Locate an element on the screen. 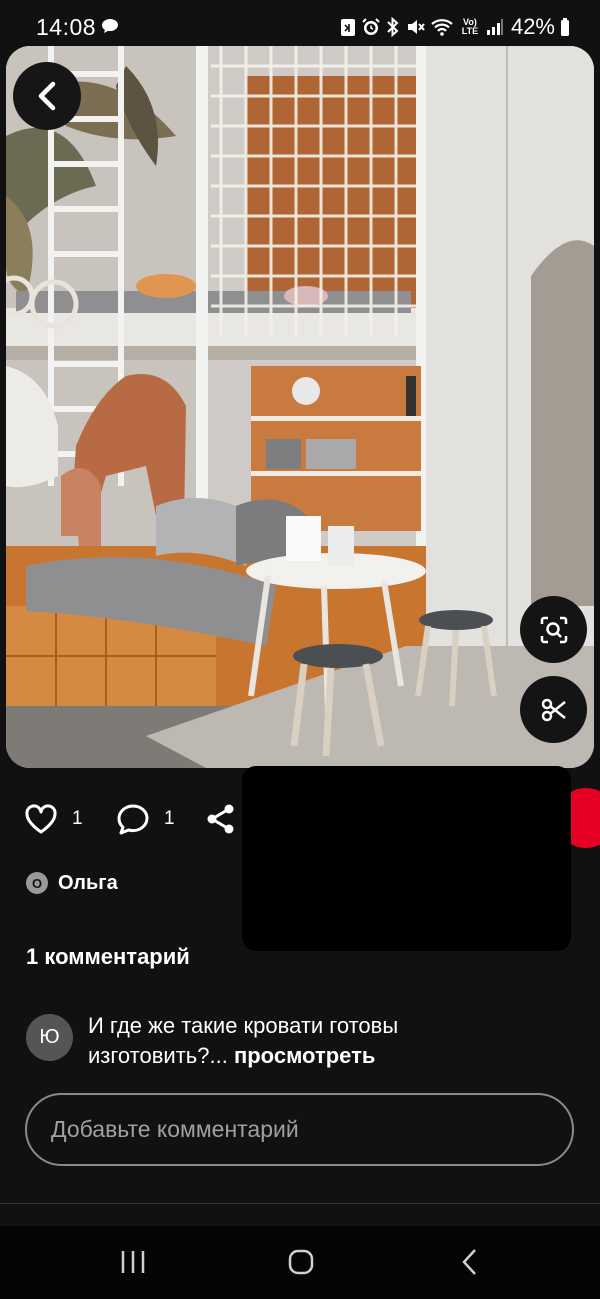  share-icon is located at coordinates (220, 819).